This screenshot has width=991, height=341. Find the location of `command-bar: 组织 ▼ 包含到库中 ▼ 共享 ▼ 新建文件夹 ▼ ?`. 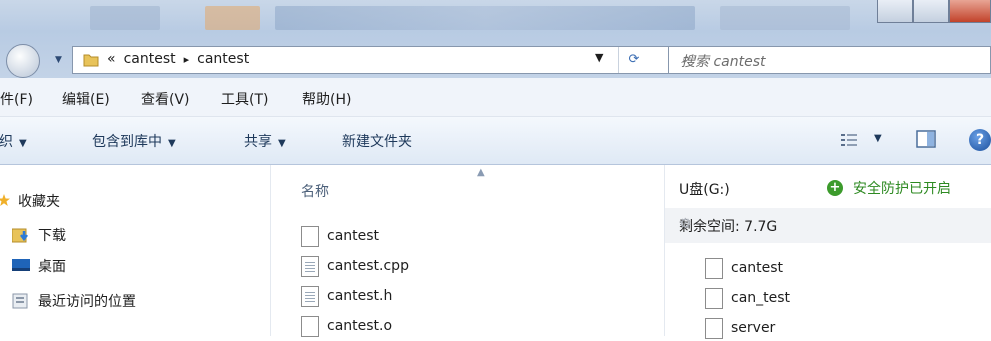

command-bar: 组织 ▼ 包含到库中 ▼ 共享 ▼ 新建文件夹 ▼ ? is located at coordinates (495, 141).